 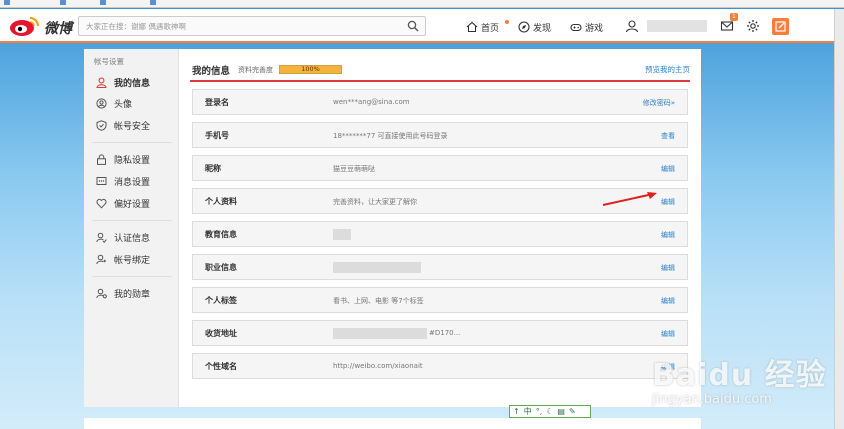 What do you see at coordinates (101, 159) in the screenshot?
I see `lock-icon` at bounding box center [101, 159].